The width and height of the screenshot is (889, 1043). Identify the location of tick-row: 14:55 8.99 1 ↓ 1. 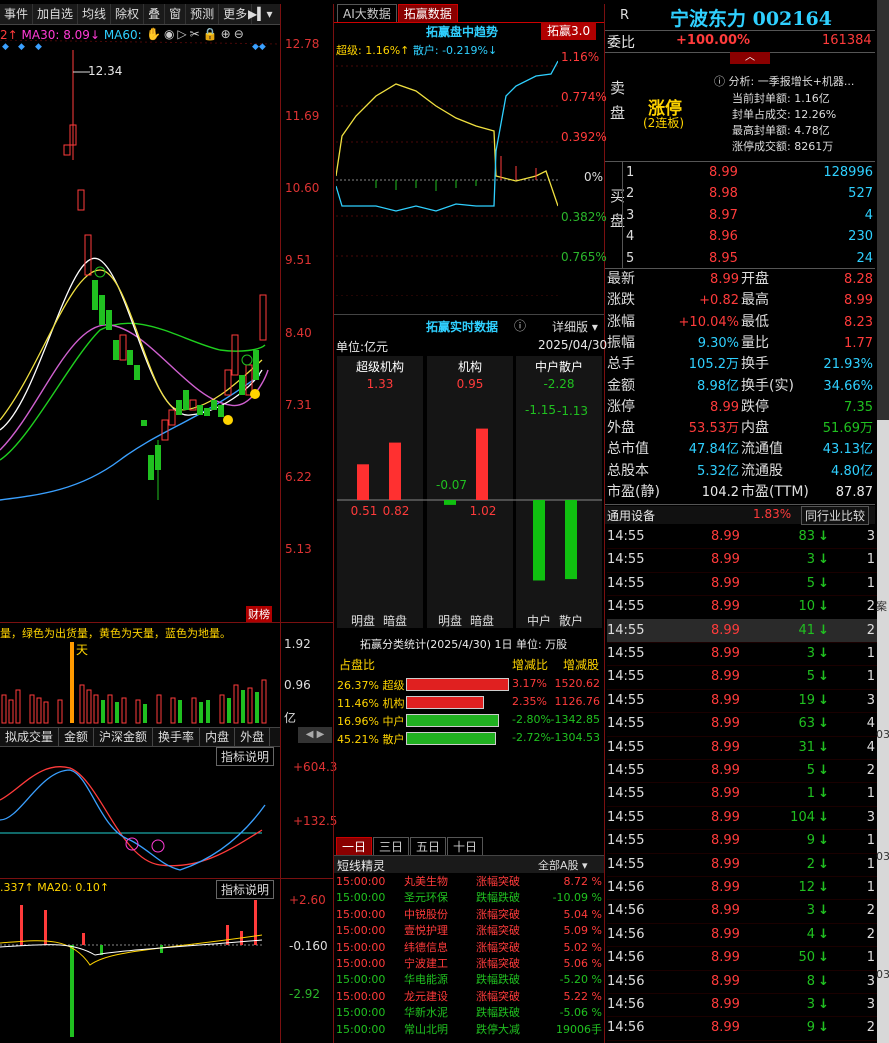
(742, 794).